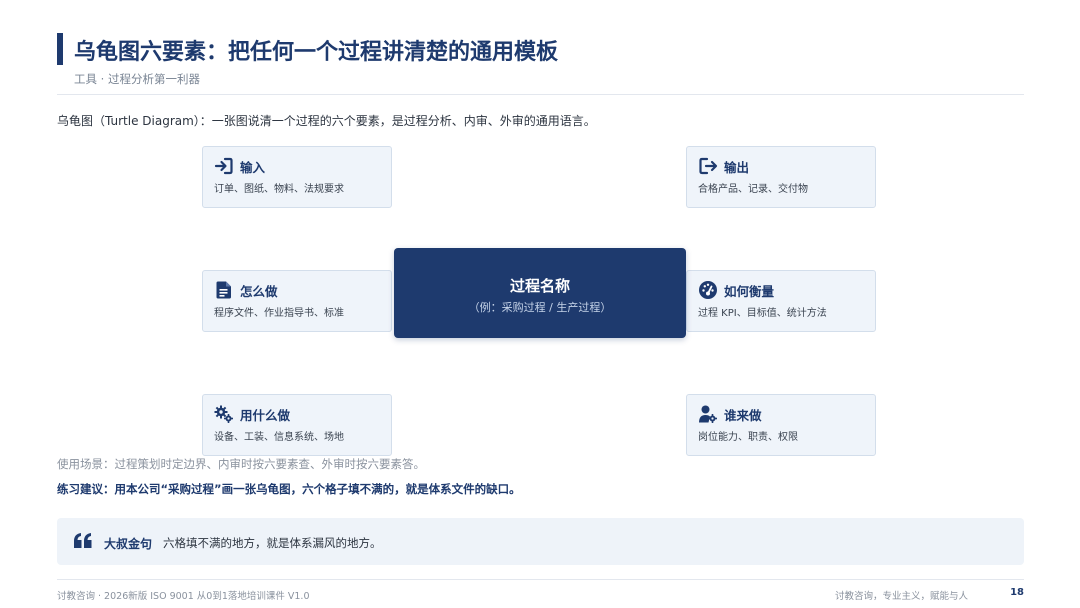 Image resolution: width=1080 pixels, height=608 pixels. I want to click on card-with-what: 用什么做 设备、工装、信息系统、场地, so click(297, 425).